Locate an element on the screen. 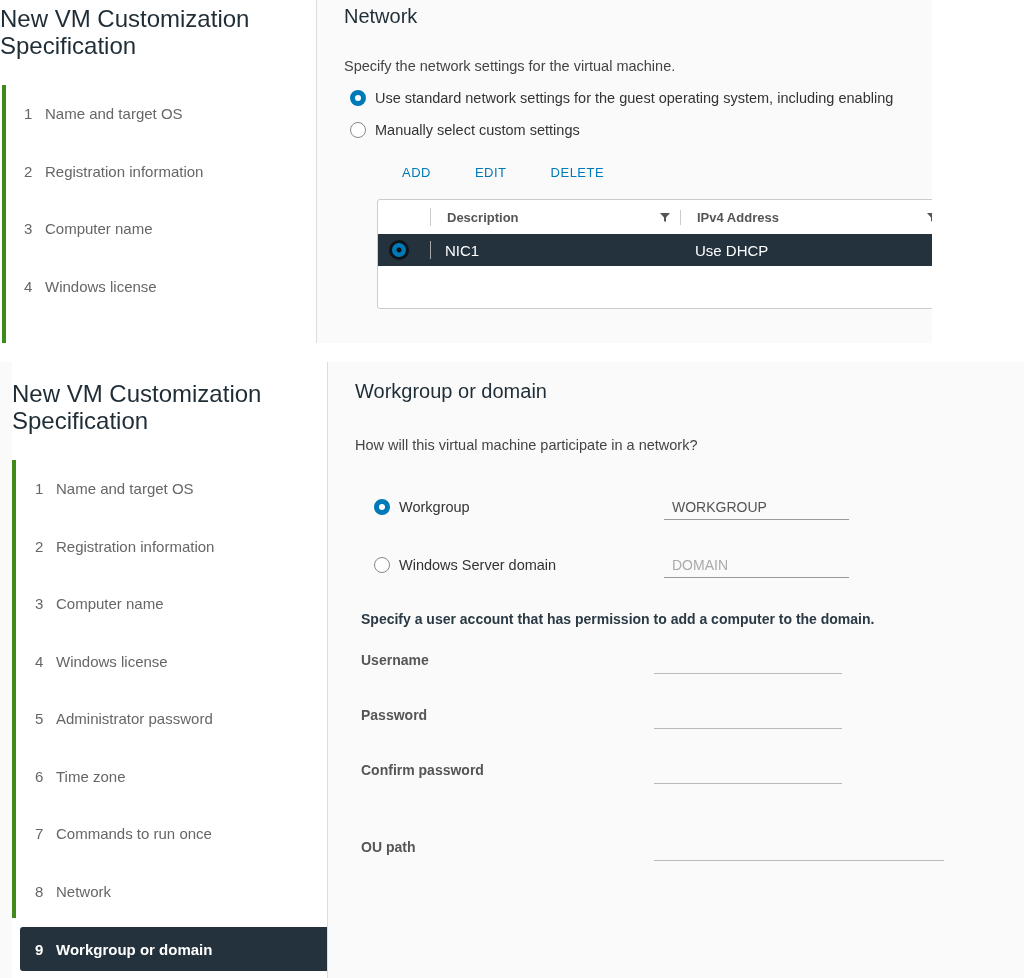 The height and width of the screenshot is (978, 1024). wizard-step: 9 Workgroup or domain is located at coordinates (173, 949).